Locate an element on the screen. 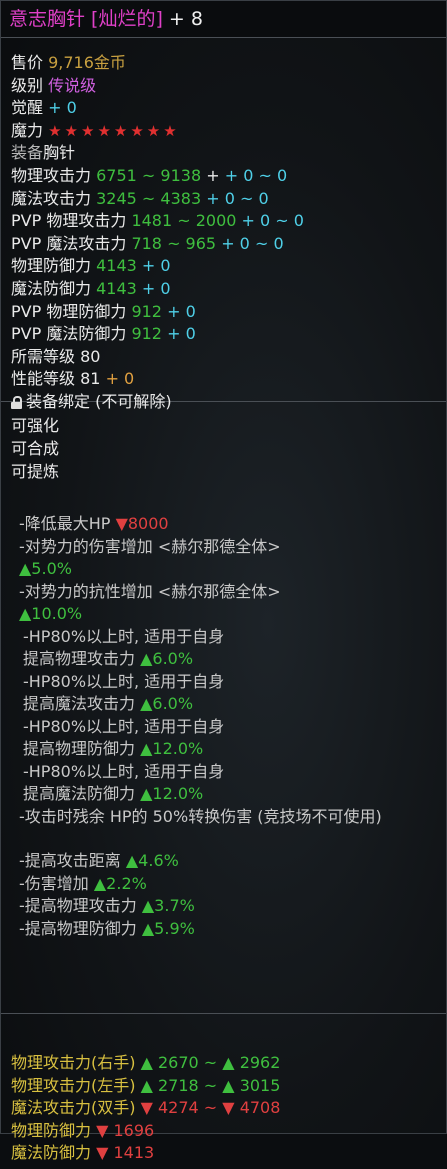  stat-row: PVP 物理防御力 912 + 0 is located at coordinates (103, 311).